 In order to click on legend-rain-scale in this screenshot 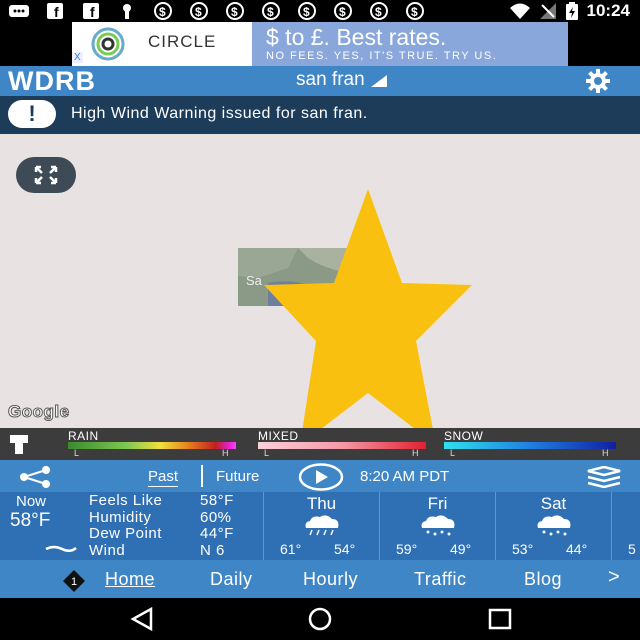, I will do `click(152, 445)`.